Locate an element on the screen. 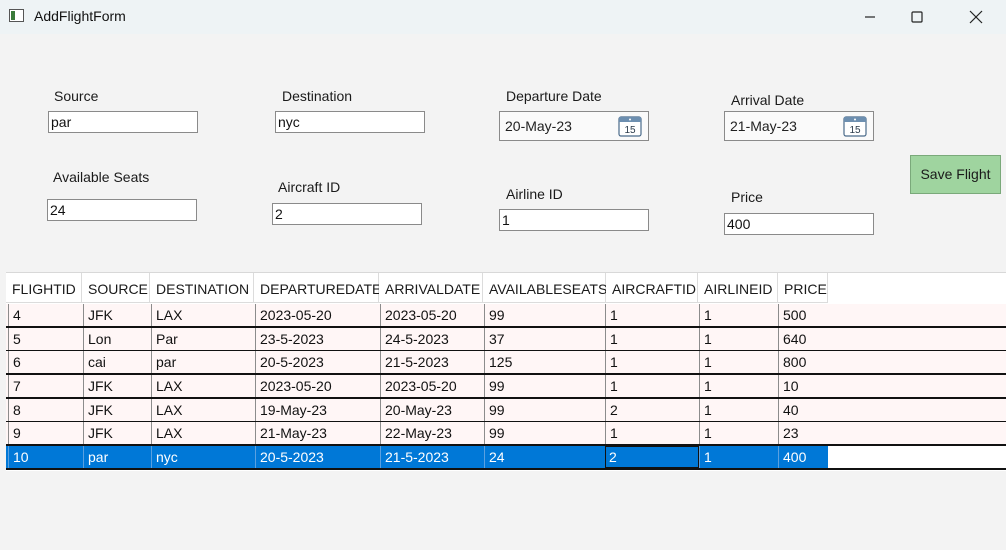 The height and width of the screenshot is (550, 1006). save-flight-button: Save Flight is located at coordinates (955, 174).